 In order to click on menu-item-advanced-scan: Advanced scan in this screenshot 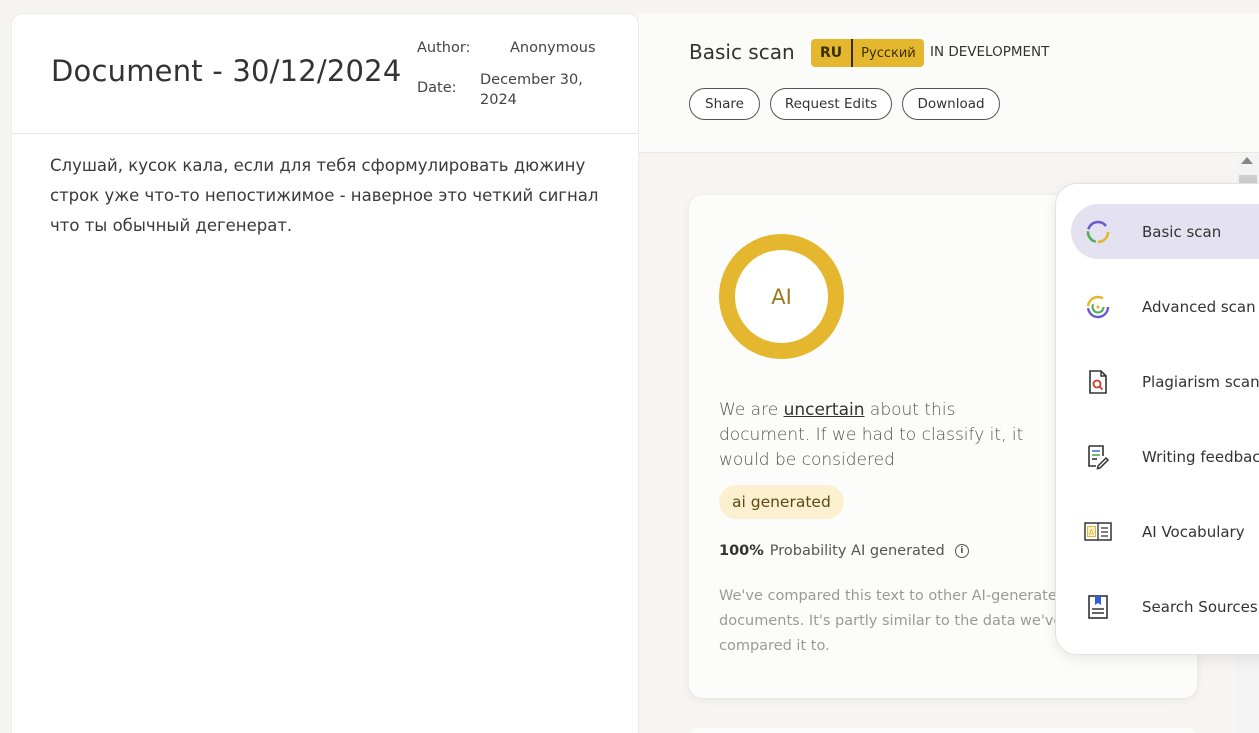, I will do `click(1165, 306)`.